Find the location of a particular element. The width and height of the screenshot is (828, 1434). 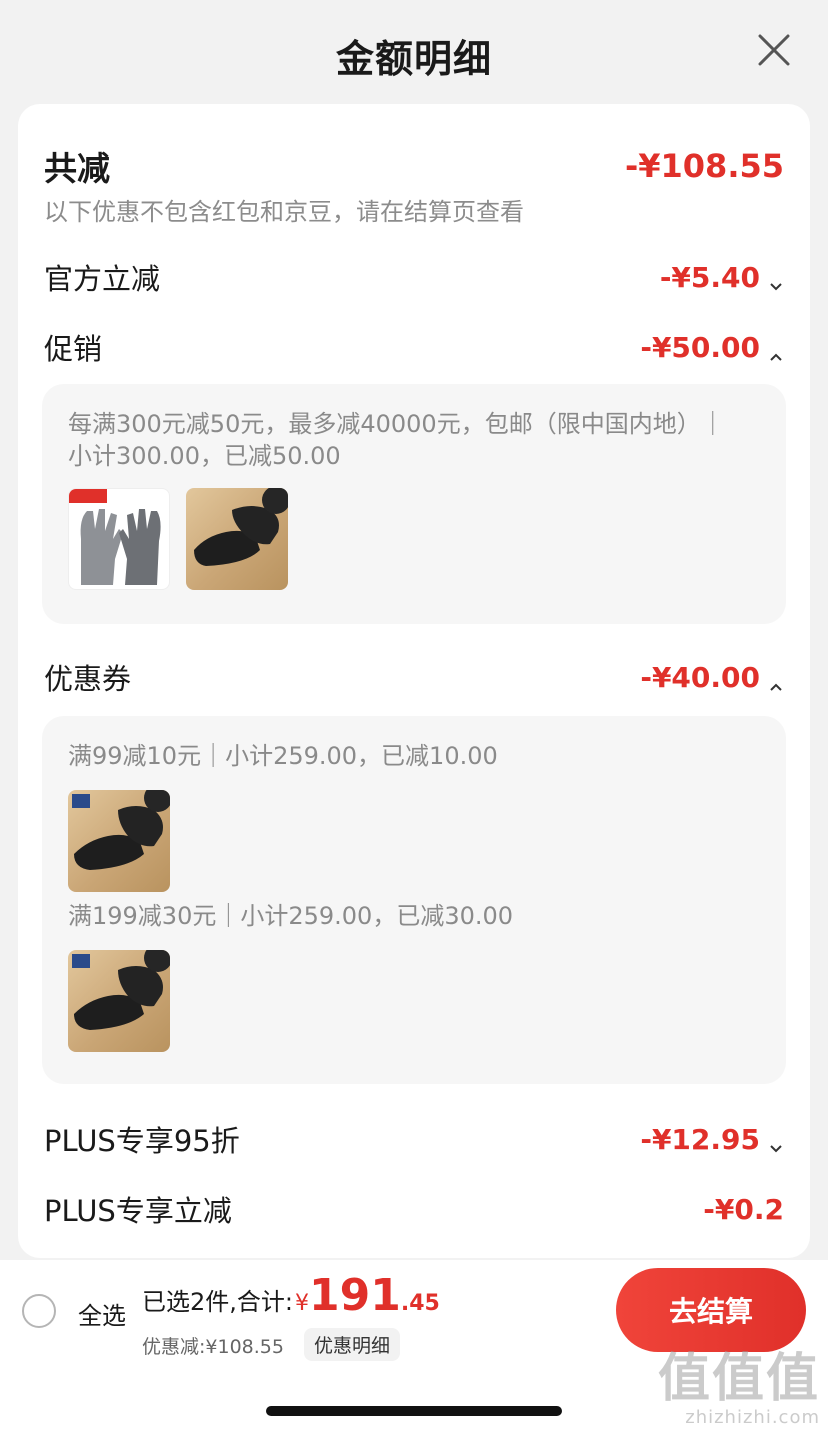

promotion-amount: -¥50.00 is located at coordinates (700, 347).